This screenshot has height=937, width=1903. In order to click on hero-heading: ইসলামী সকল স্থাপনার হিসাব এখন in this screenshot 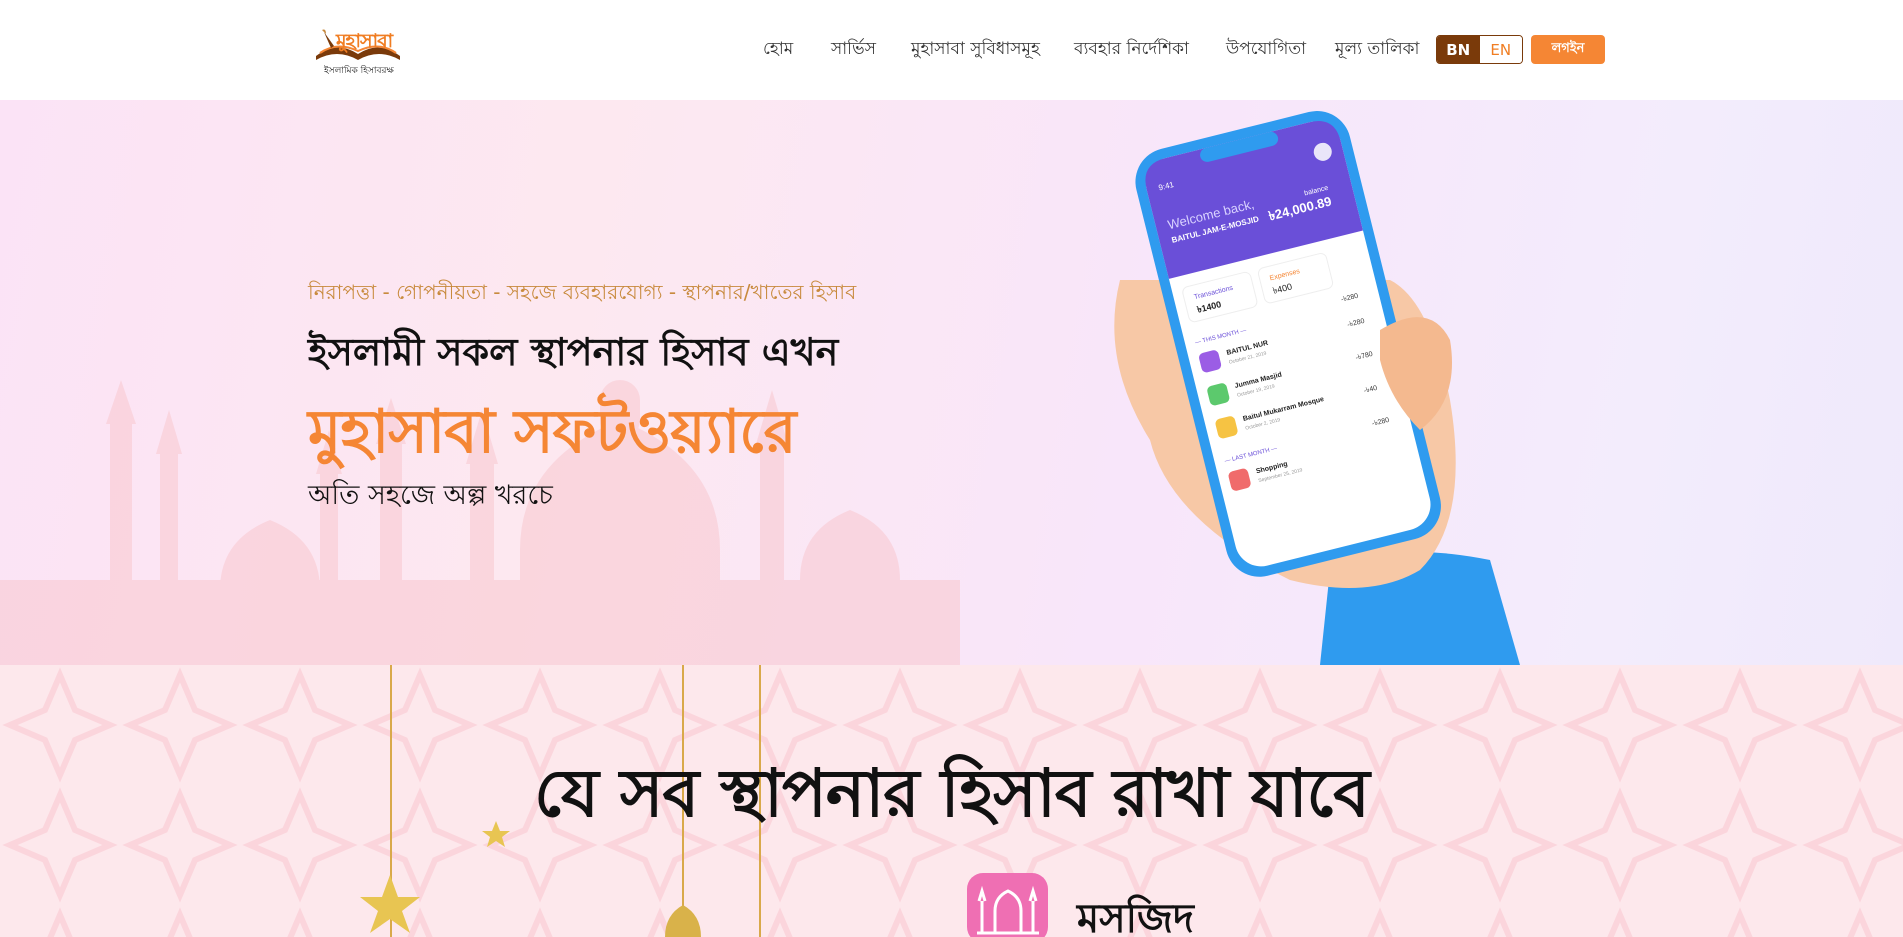, I will do `click(573, 352)`.